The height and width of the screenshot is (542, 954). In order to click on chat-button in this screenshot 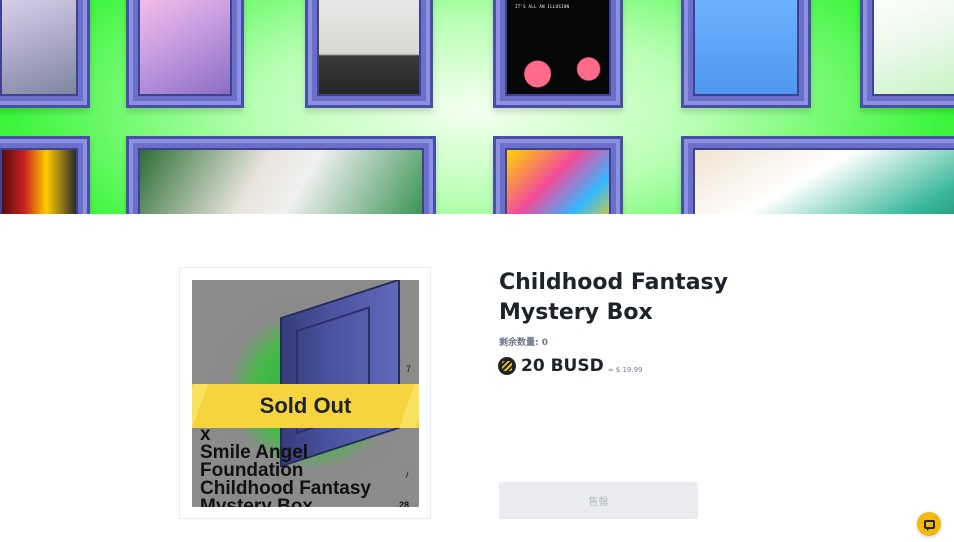, I will do `click(929, 524)`.